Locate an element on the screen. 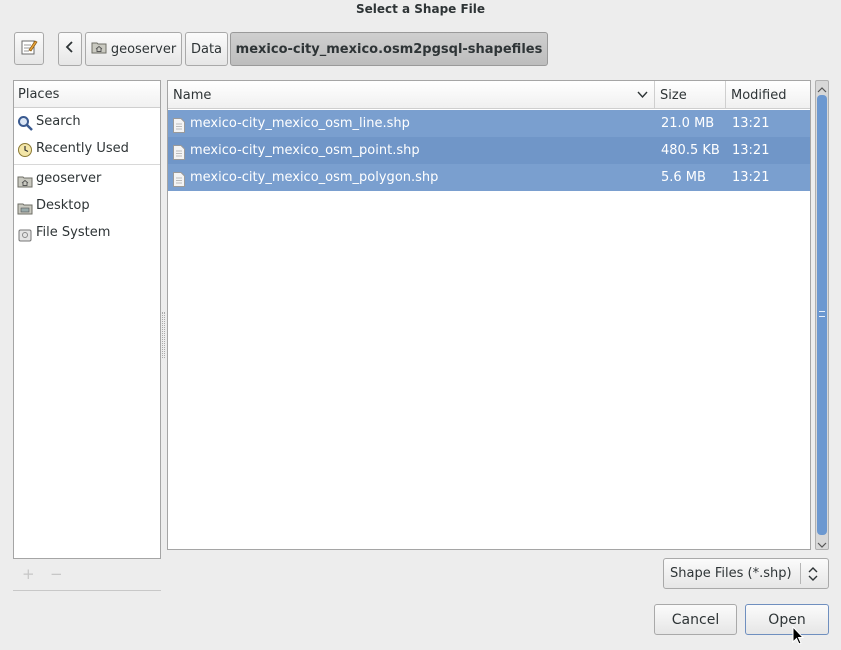  chevron-left-icon is located at coordinates (70, 49).